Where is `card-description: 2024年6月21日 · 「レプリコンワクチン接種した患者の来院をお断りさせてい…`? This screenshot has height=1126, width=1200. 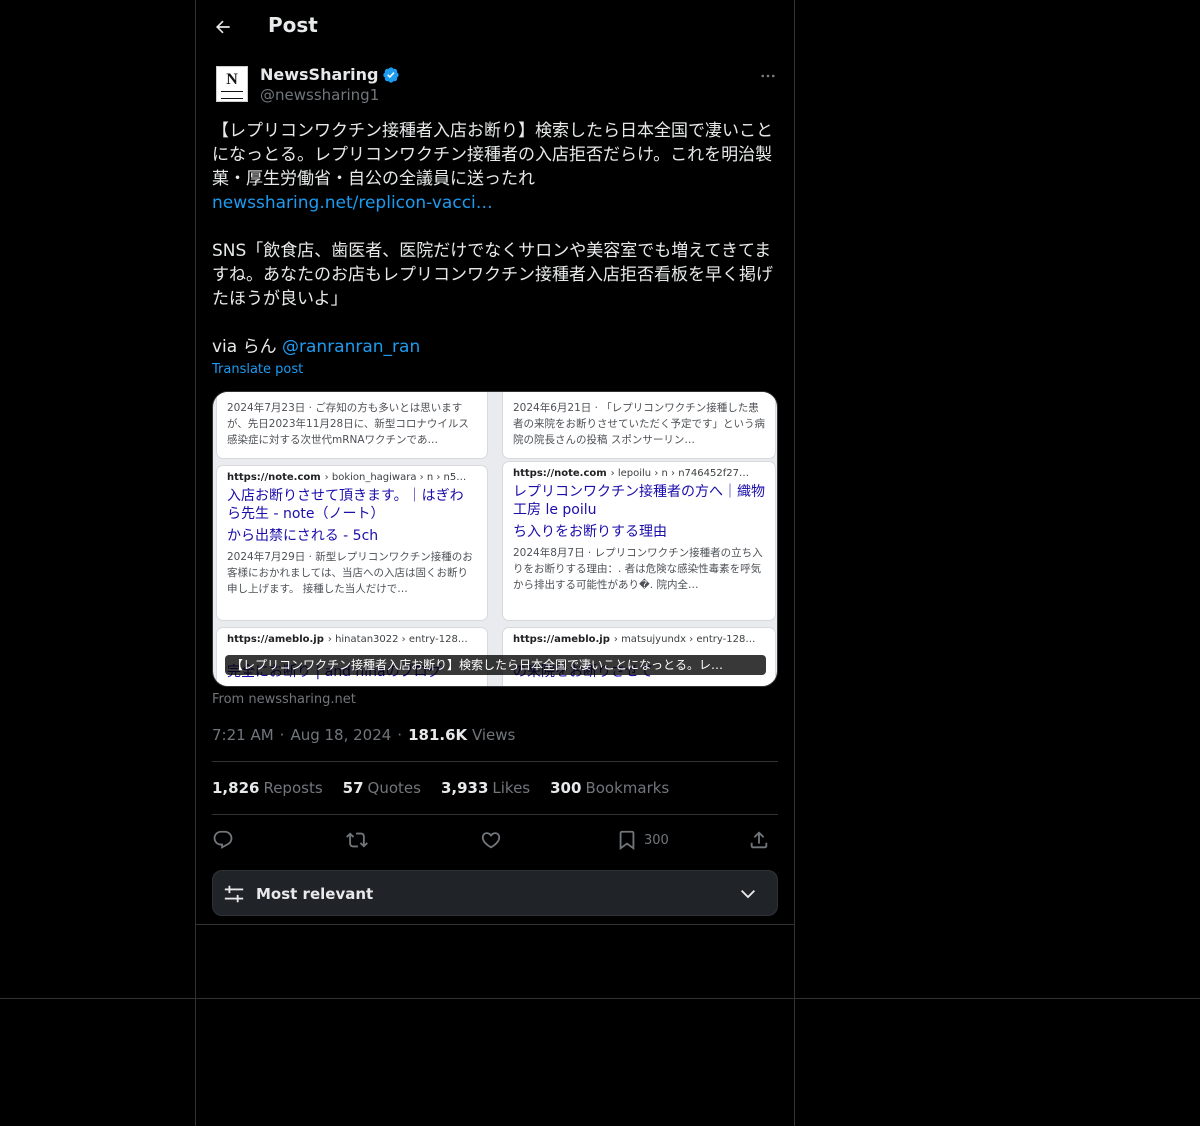 card-description: 2024年6月21日 · 「レプリコンワクチン接種した患者の来院をお断りさせてい… is located at coordinates (639, 424).